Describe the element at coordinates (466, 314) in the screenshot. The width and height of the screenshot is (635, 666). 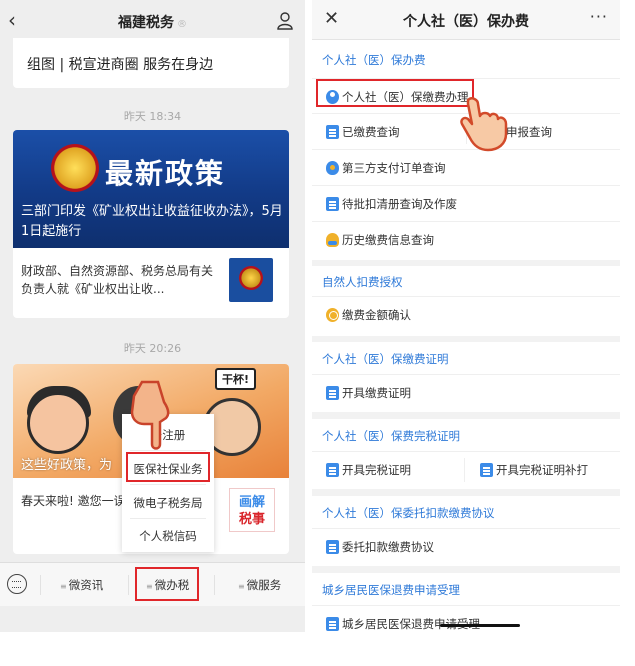
I see `list-item-amount-confirm: 缴费金额确认` at that location.